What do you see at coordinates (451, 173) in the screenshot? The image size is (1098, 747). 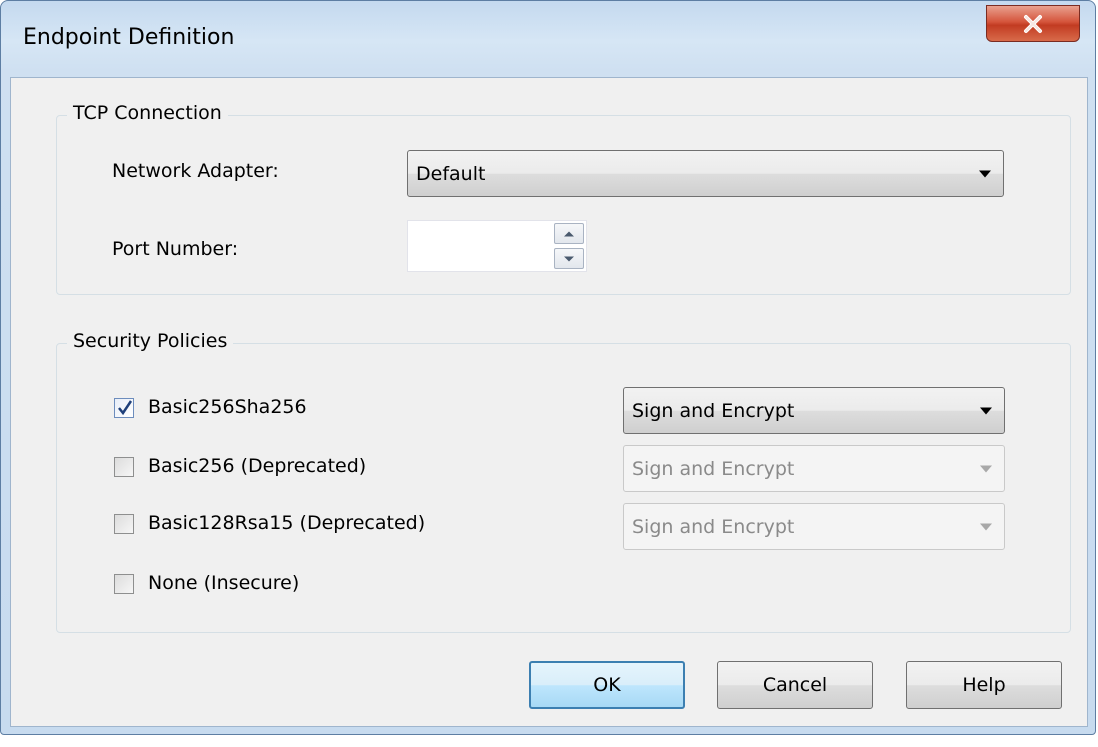 I see `network-adapter-value: Default` at bounding box center [451, 173].